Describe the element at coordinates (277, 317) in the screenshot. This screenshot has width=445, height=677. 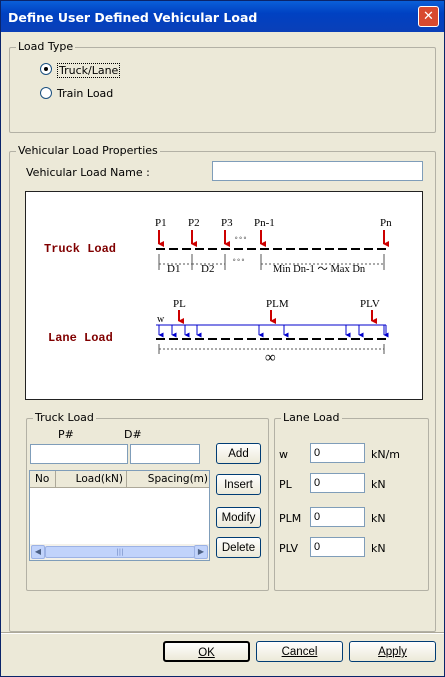
I see `lane-point-arrows` at that location.